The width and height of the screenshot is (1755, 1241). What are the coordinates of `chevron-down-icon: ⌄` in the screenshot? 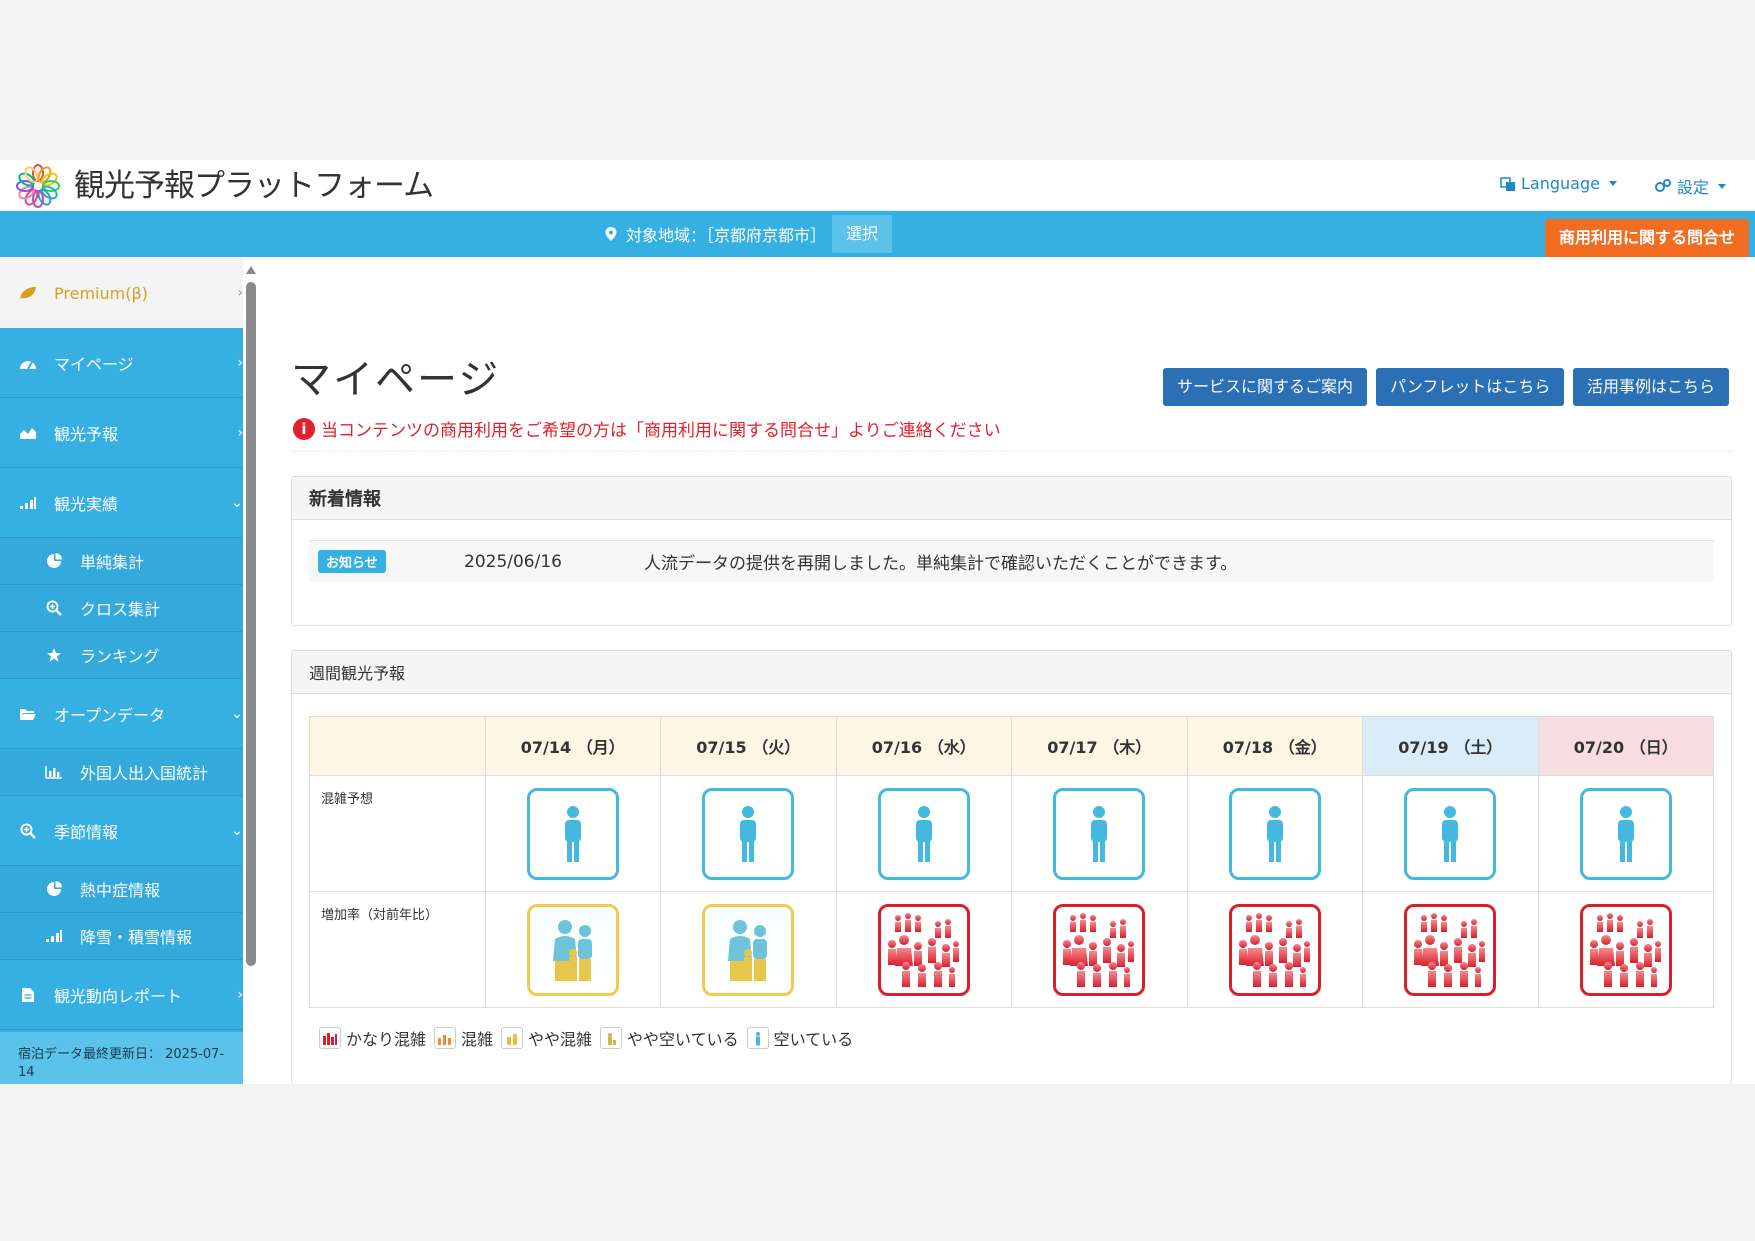 It's located at (237, 502).